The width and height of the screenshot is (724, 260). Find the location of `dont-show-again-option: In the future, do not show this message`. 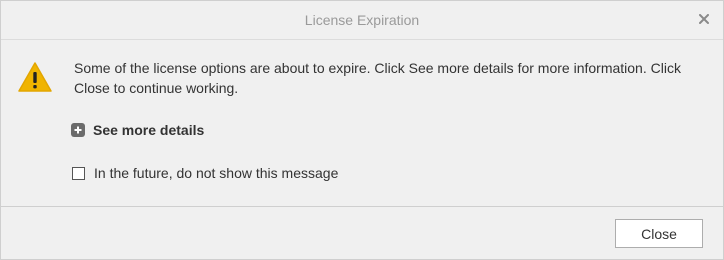

dont-show-again-option: In the future, do not show this message is located at coordinates (205, 173).